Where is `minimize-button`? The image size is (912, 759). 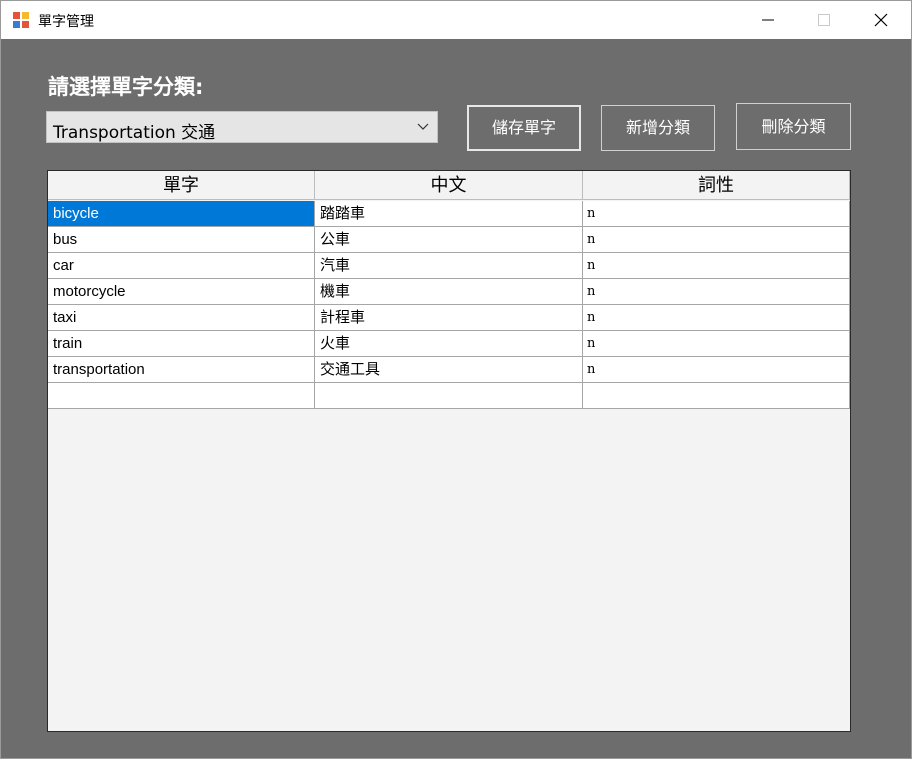 minimize-button is located at coordinates (768, 20).